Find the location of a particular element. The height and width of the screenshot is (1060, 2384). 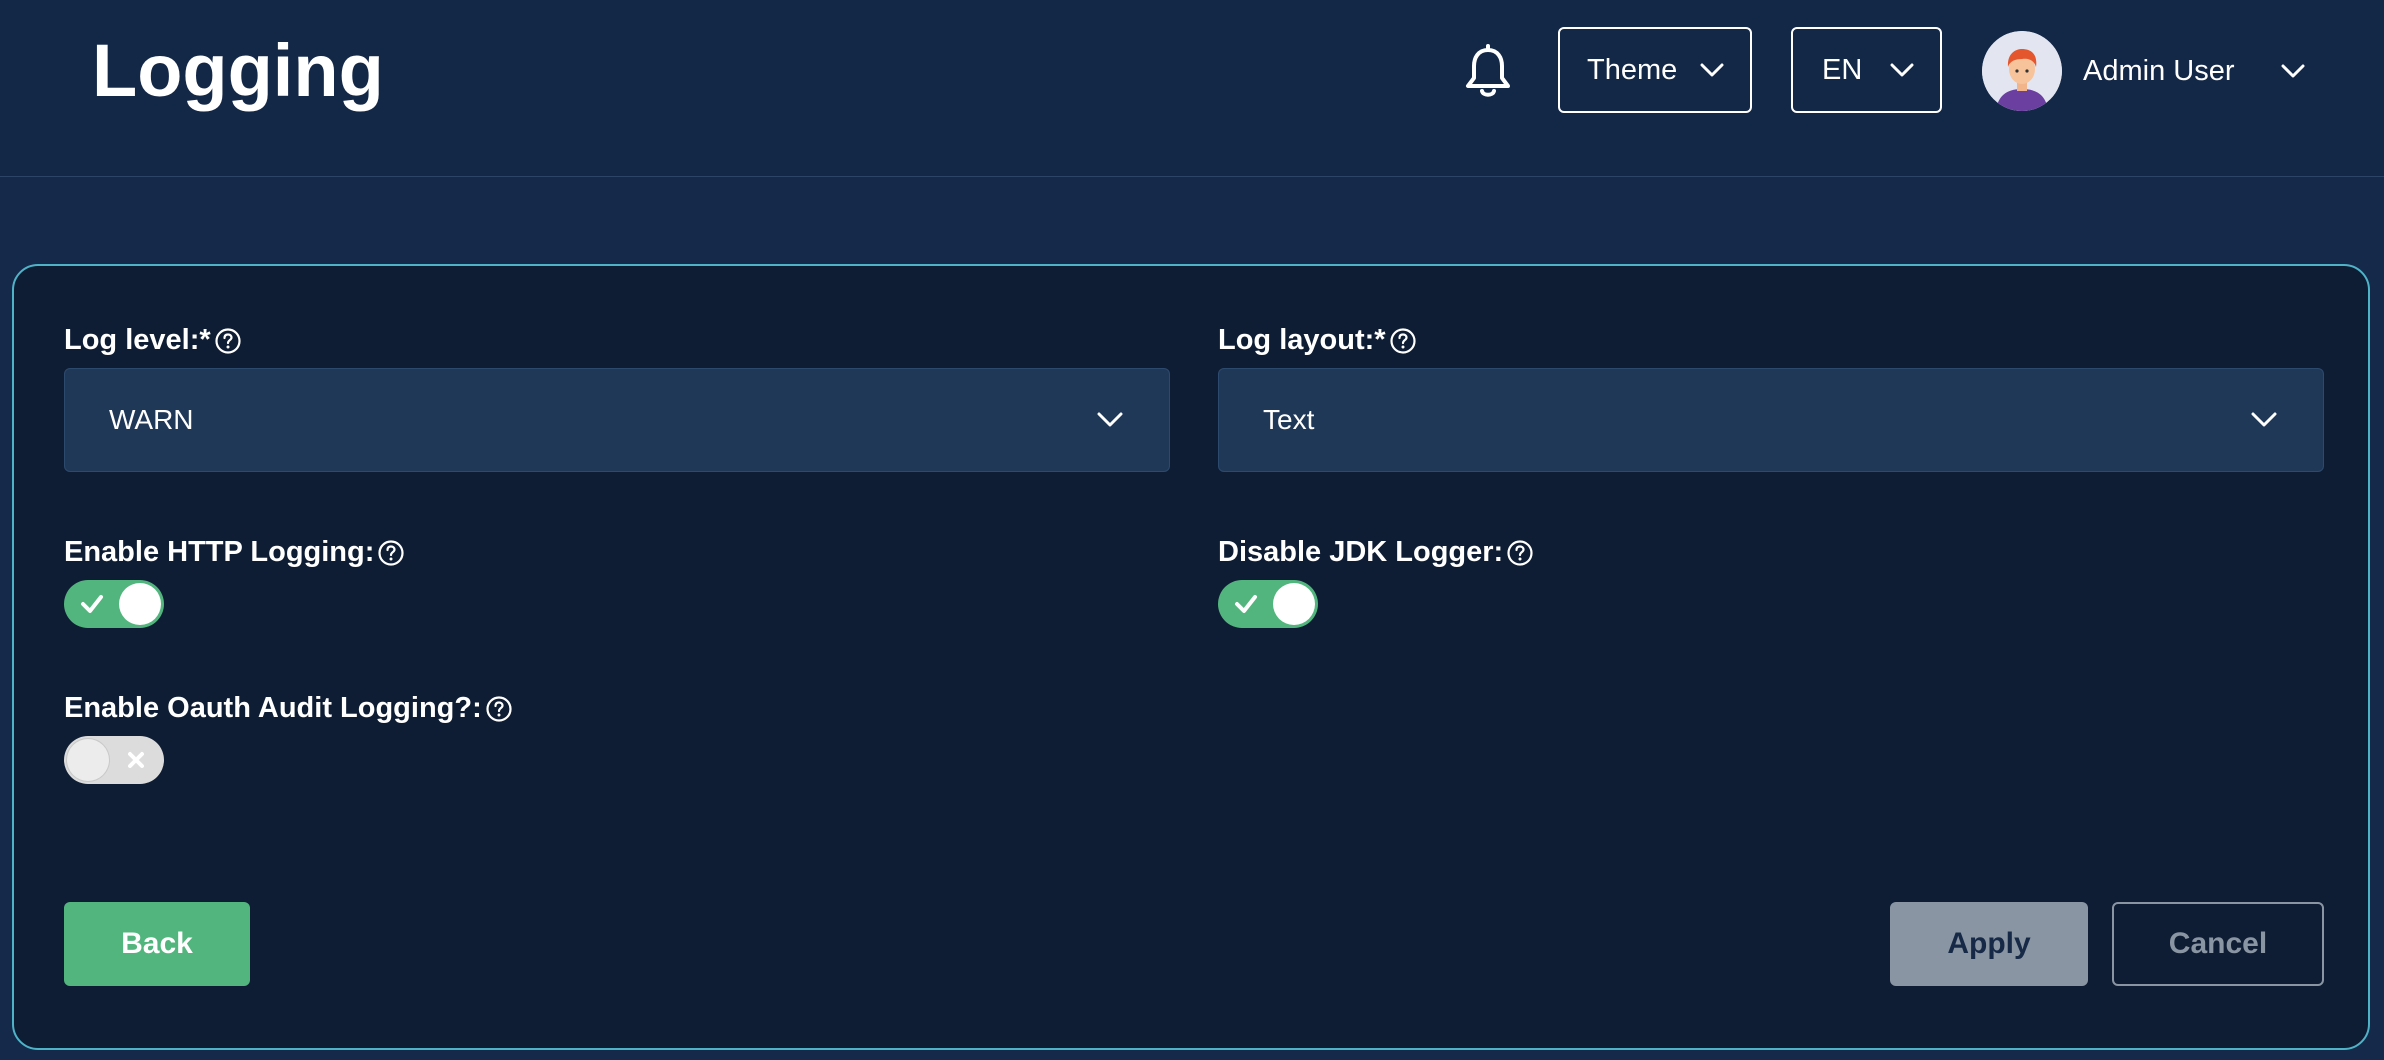

theme-dropdown: Theme is located at coordinates (1655, 70).